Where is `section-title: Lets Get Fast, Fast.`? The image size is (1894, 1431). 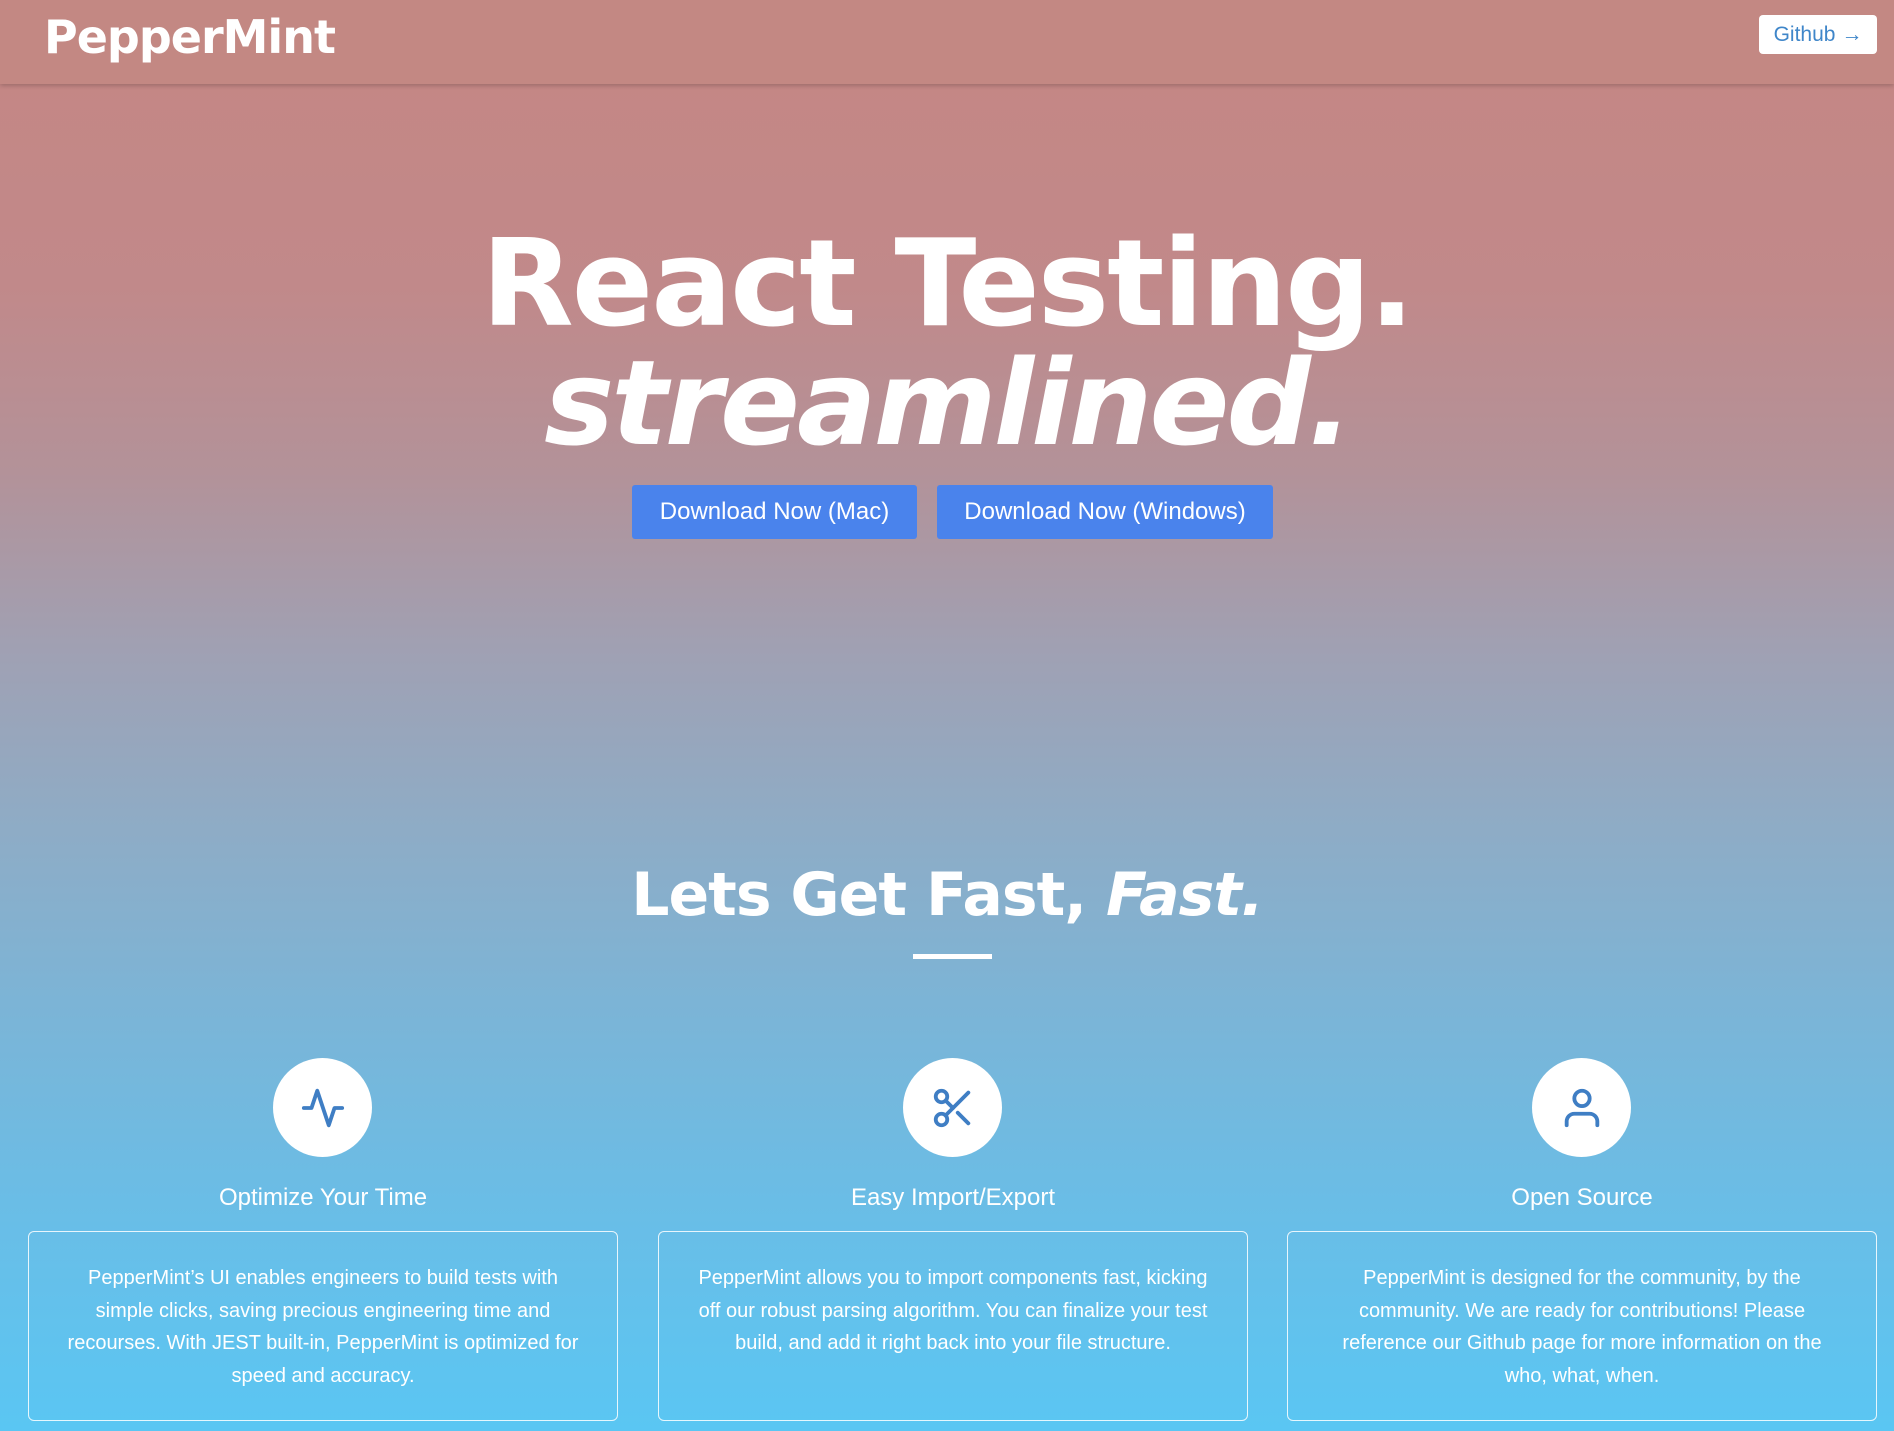 section-title: Lets Get Fast, Fast. is located at coordinates (947, 895).